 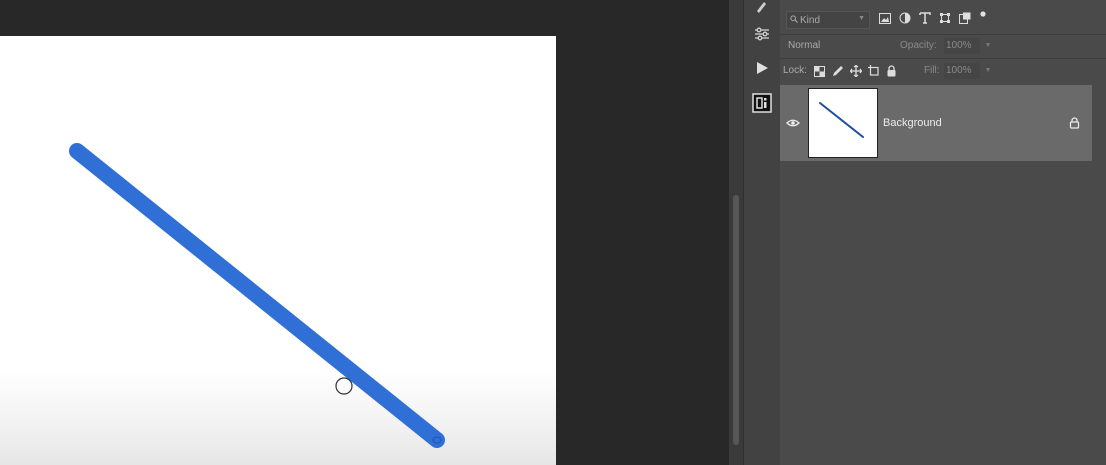 I want to click on chevron-down-icon: ▼, so click(x=861, y=18).